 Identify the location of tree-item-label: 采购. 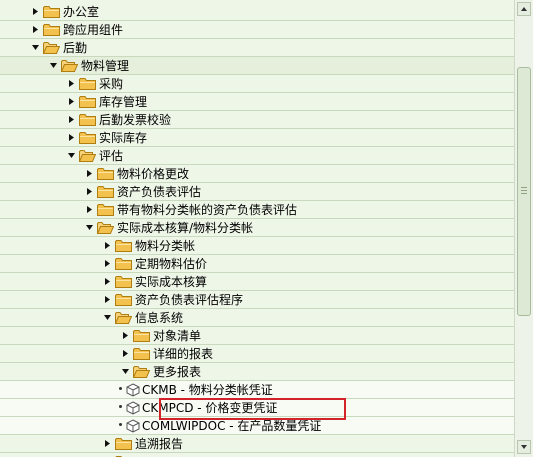
(111, 84).